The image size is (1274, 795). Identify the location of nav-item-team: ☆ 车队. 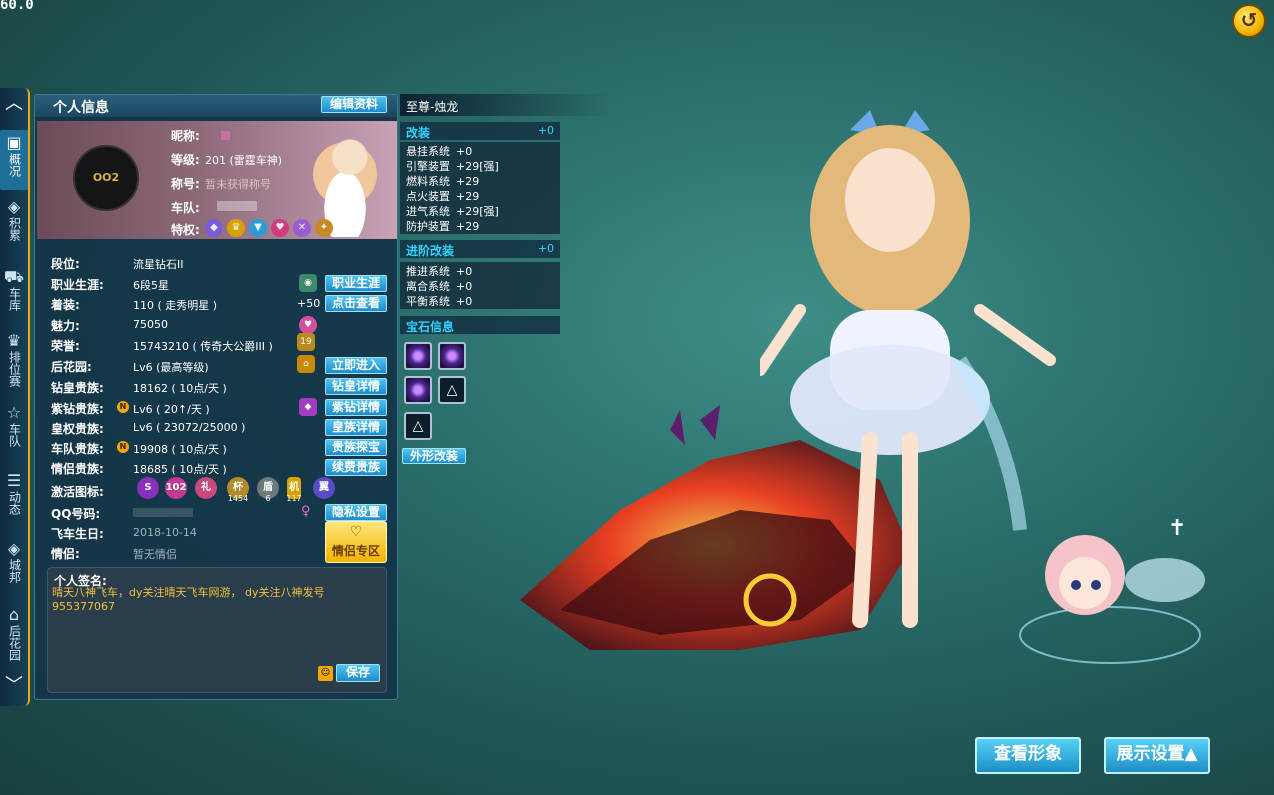
(14, 430).